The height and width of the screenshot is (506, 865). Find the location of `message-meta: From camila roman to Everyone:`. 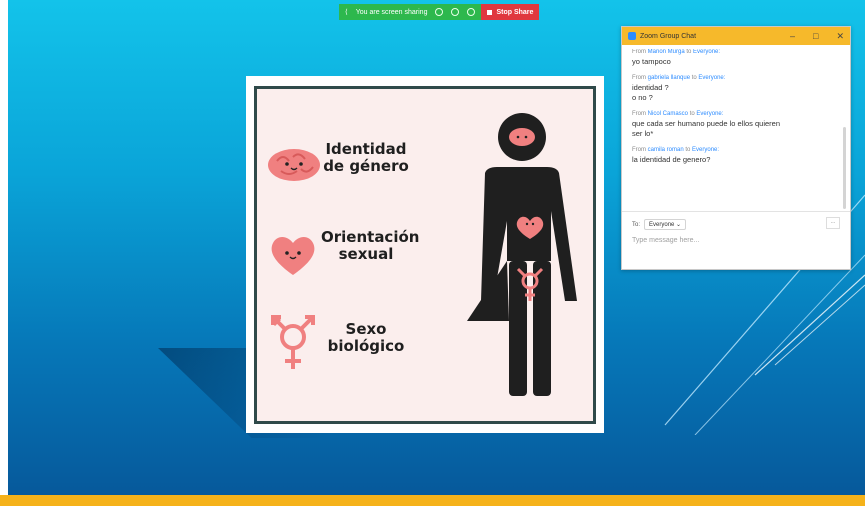

message-meta: From camila roman to Everyone: is located at coordinates (734, 150).